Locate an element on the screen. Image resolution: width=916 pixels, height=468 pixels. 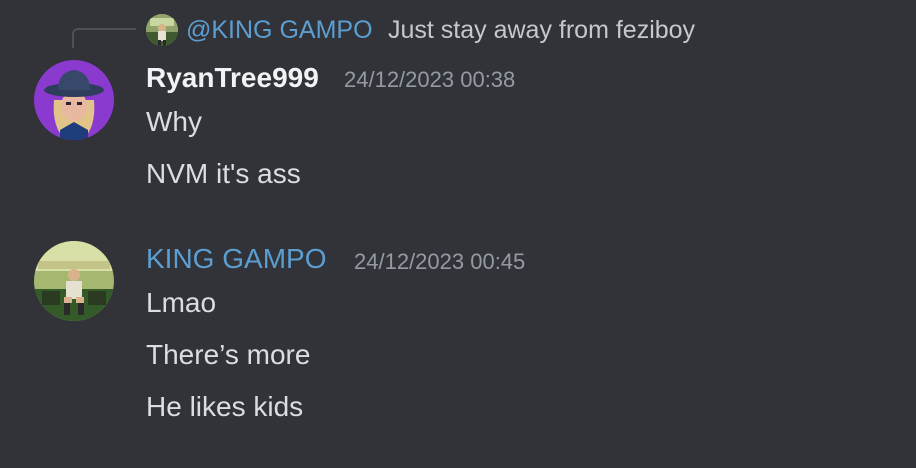
reply-preview: @KING GAMPO Just stay away from feziboy is located at coordinates (458, 30).